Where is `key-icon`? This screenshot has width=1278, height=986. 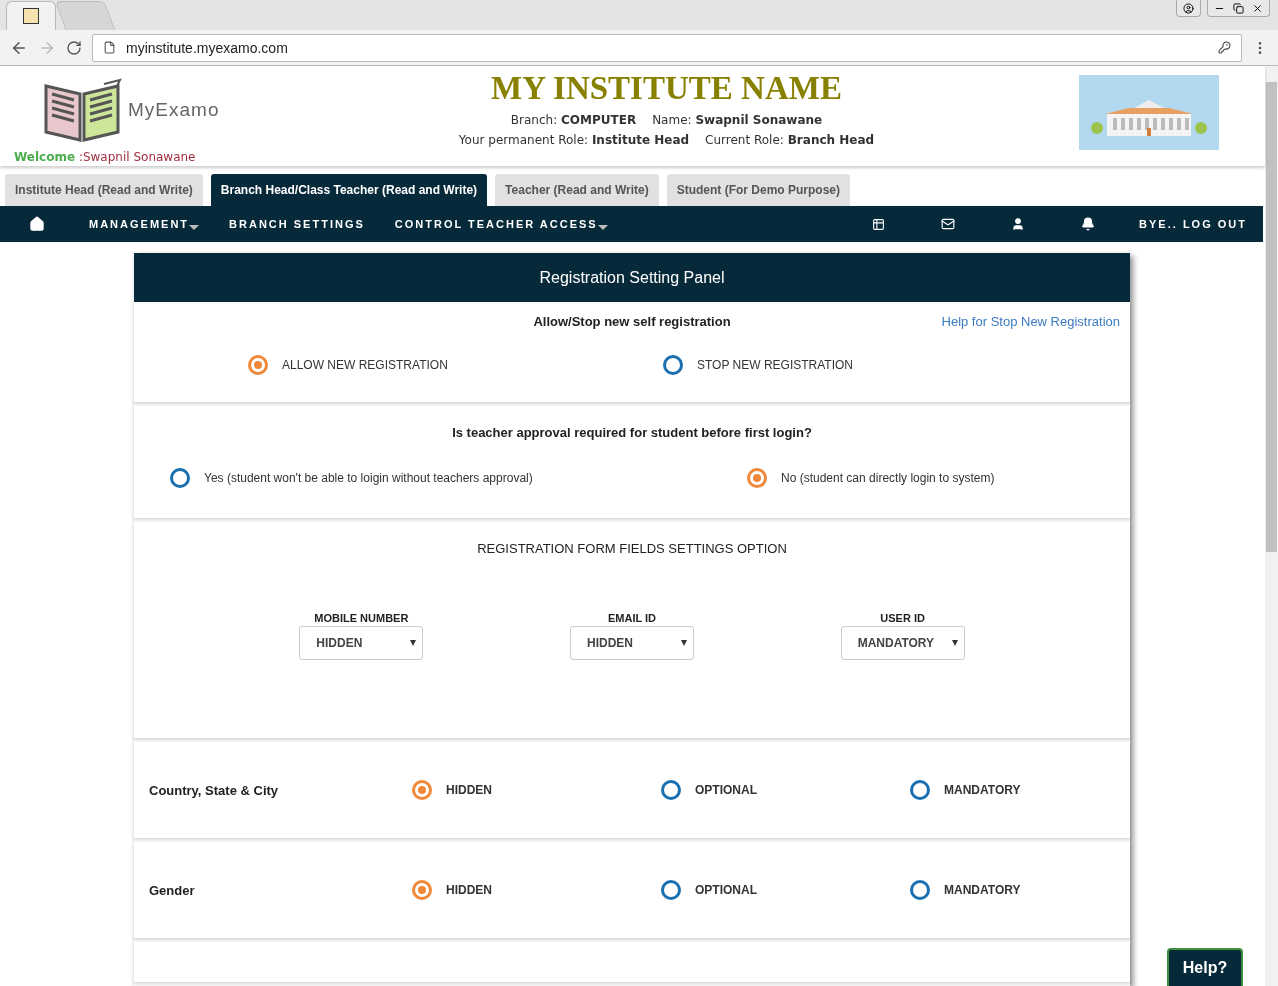
key-icon is located at coordinates (1224, 47).